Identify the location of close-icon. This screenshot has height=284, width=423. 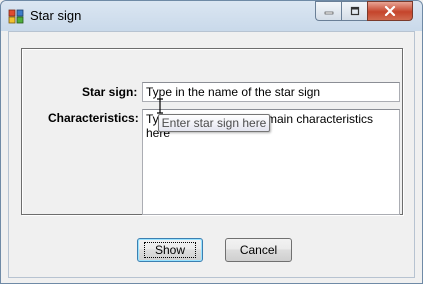
(390, 11).